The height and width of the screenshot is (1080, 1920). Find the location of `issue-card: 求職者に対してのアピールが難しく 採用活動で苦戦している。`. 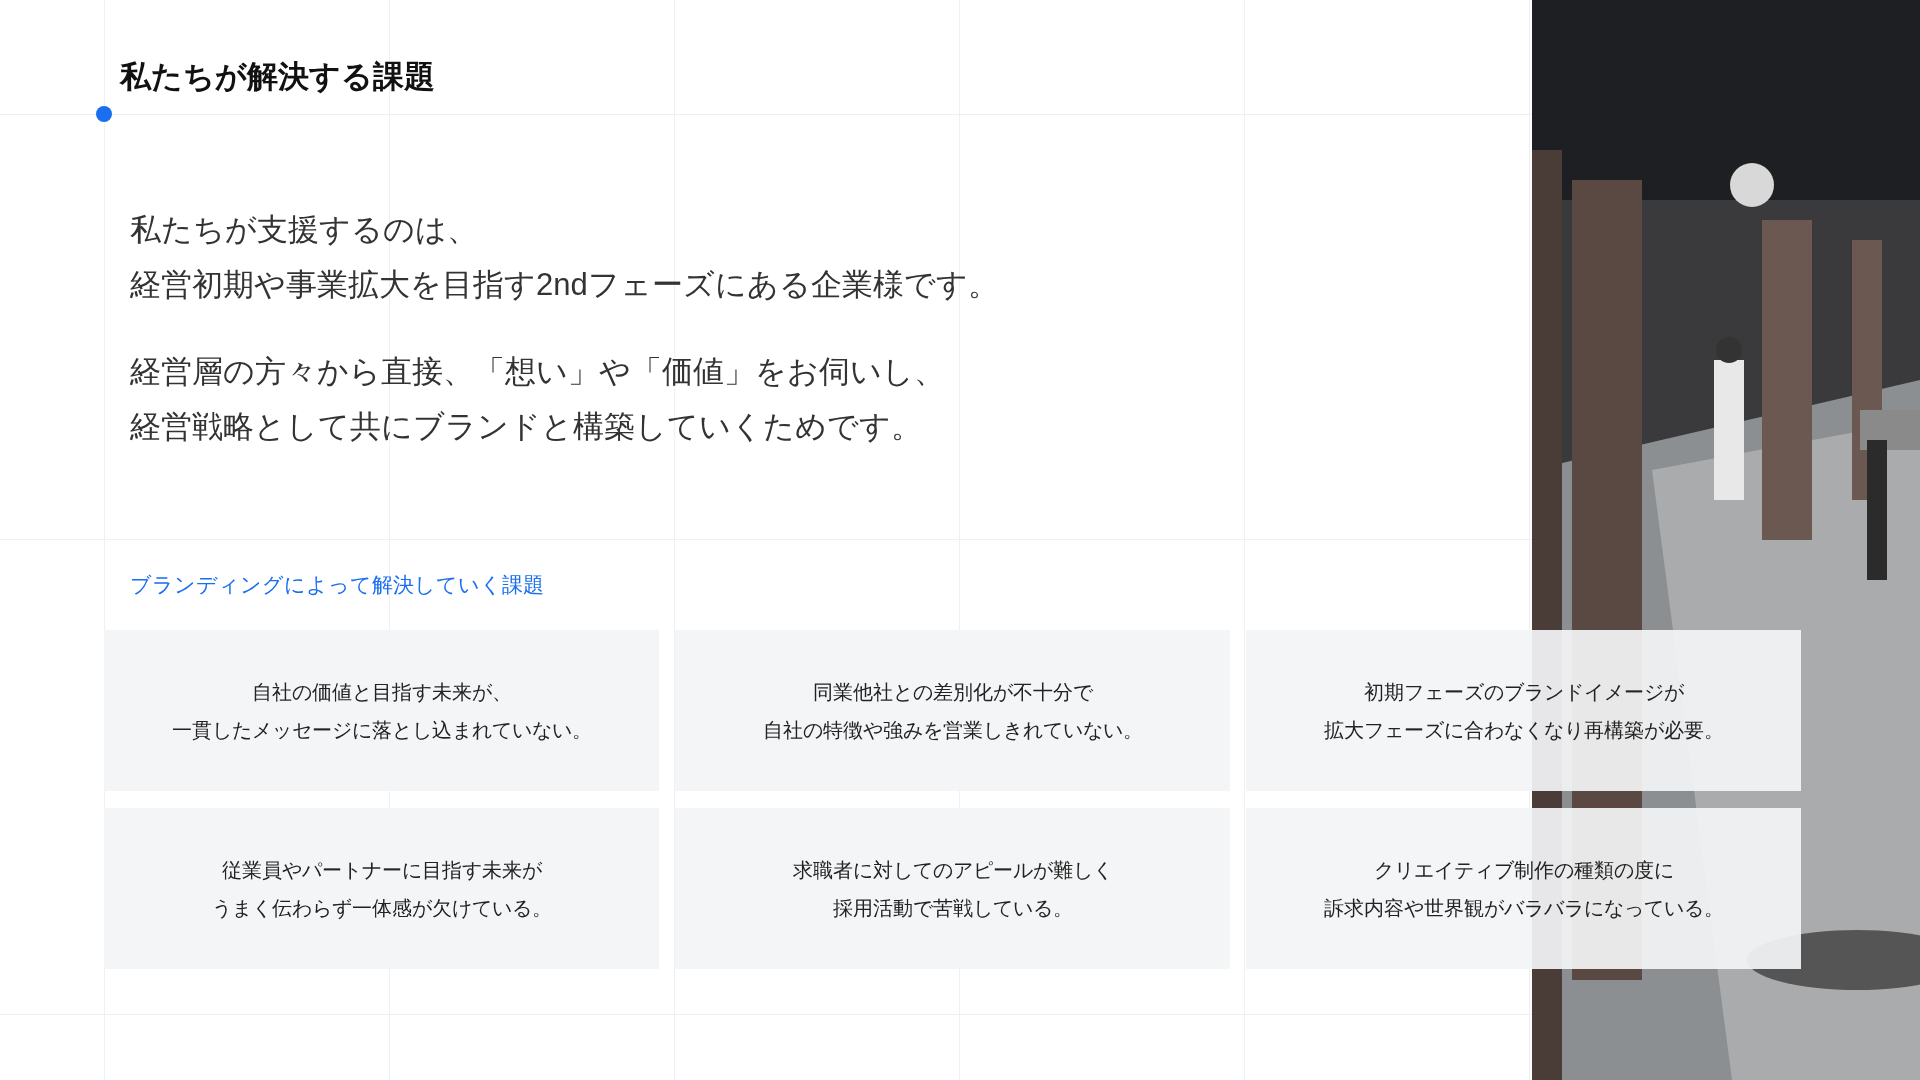

issue-card: 求職者に対してのアピールが難しく 採用活動で苦戦している。 is located at coordinates (952, 888).